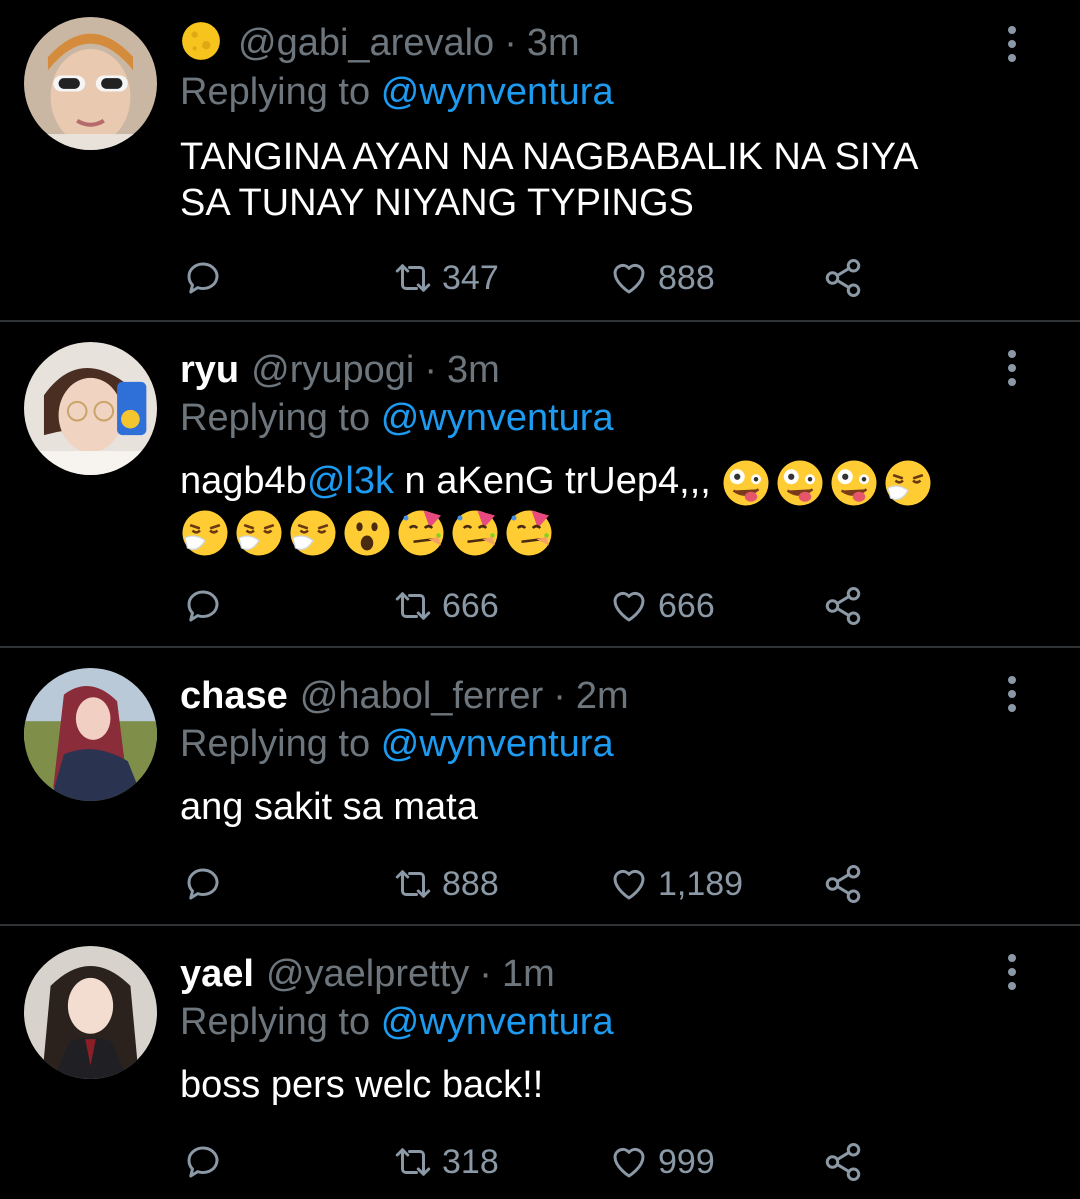 The width and height of the screenshot is (1080, 1199). I want to click on astonished-face-emoji-icon, so click(367, 533).